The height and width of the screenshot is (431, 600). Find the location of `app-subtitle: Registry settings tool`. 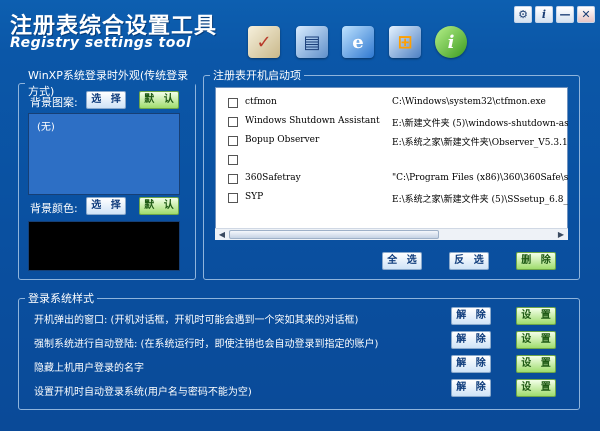

app-subtitle: Registry settings tool is located at coordinates (101, 43).